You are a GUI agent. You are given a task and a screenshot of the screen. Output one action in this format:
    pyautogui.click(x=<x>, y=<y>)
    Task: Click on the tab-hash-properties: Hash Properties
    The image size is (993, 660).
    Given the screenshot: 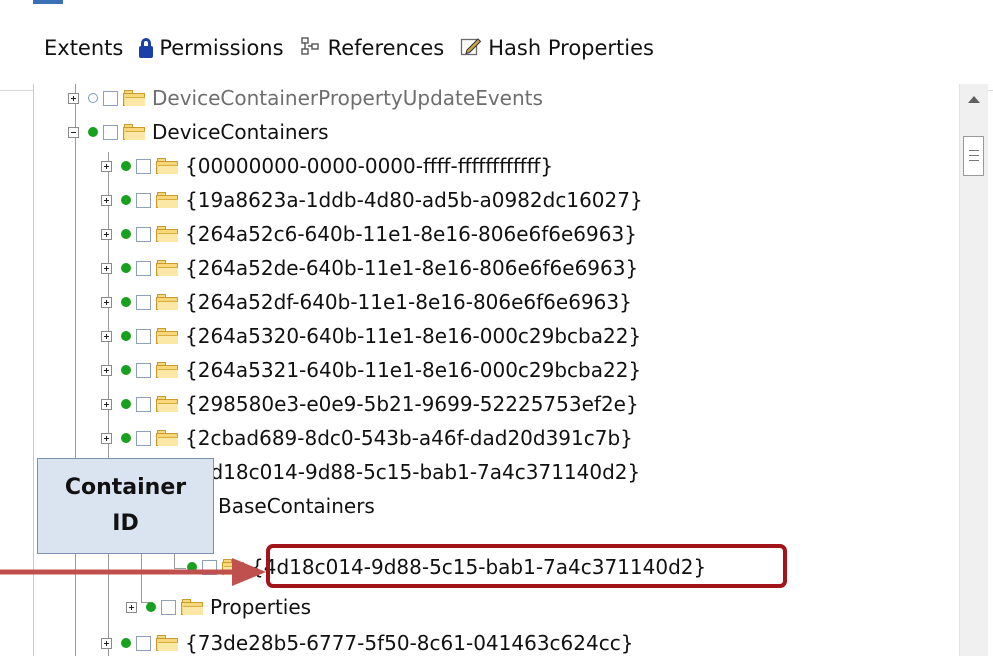 What is the action you would take?
    pyautogui.click(x=557, y=48)
    